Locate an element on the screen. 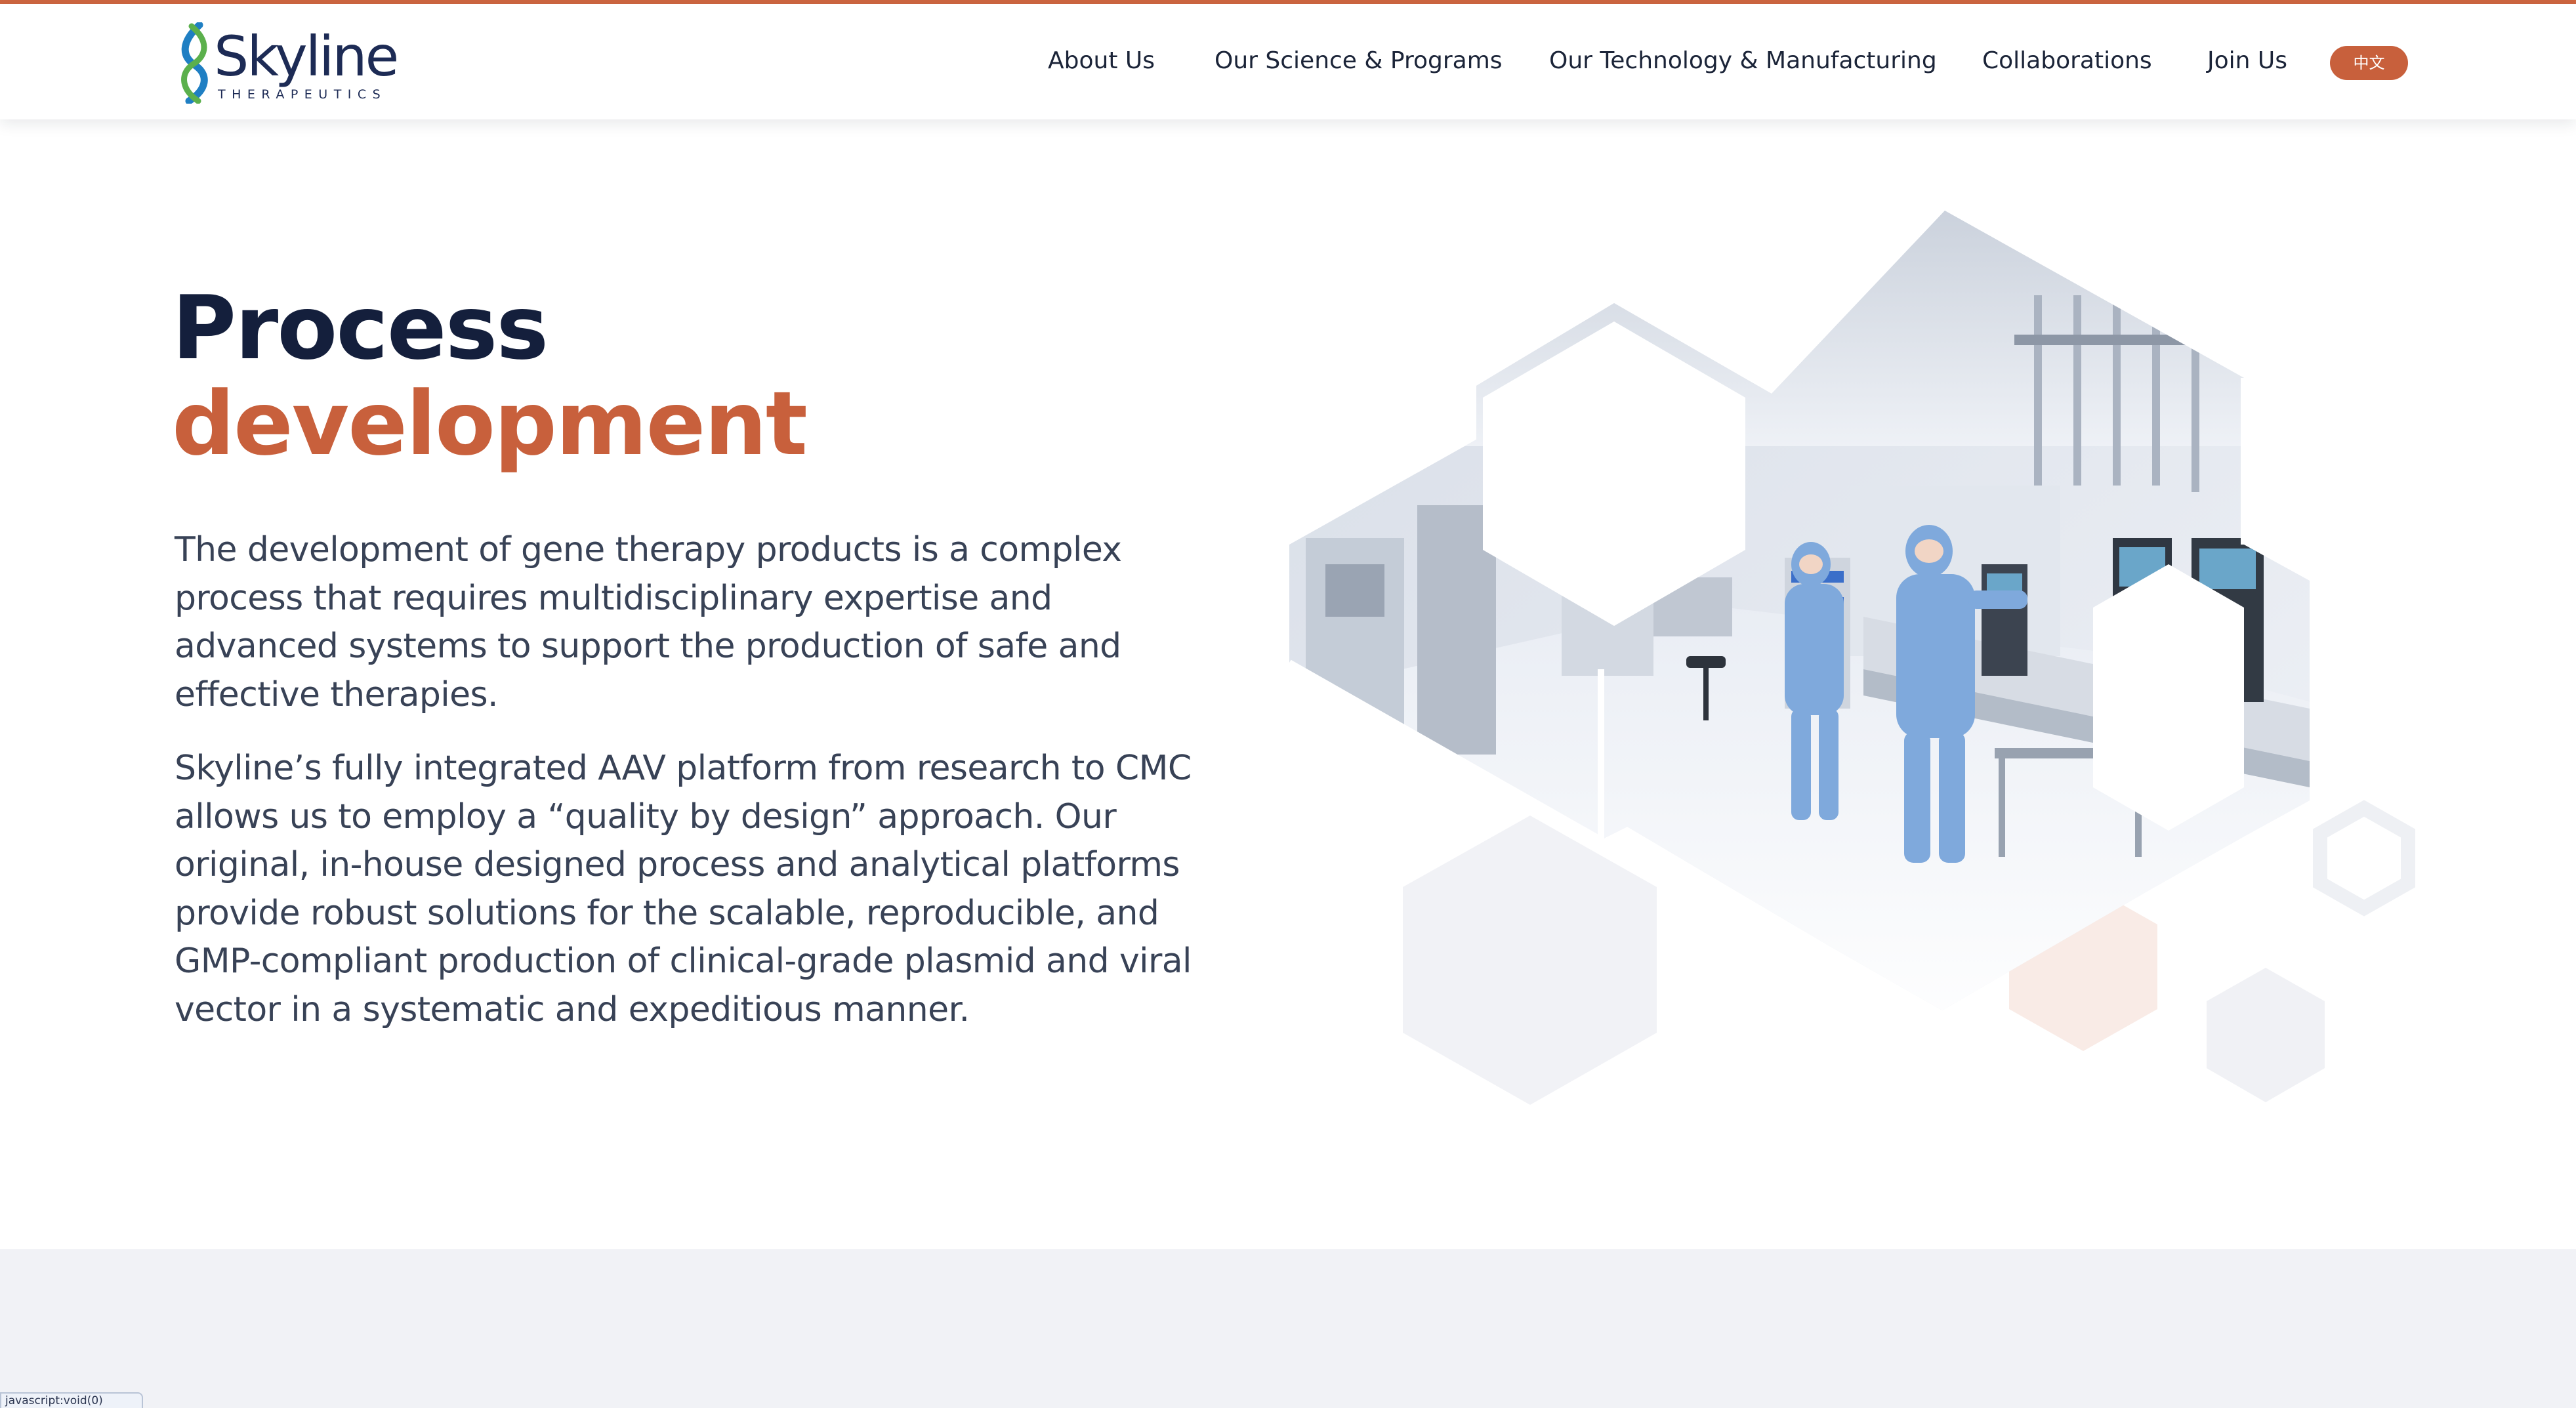 The height and width of the screenshot is (1408, 2576). page-title-line-2: development is located at coordinates (490, 424).